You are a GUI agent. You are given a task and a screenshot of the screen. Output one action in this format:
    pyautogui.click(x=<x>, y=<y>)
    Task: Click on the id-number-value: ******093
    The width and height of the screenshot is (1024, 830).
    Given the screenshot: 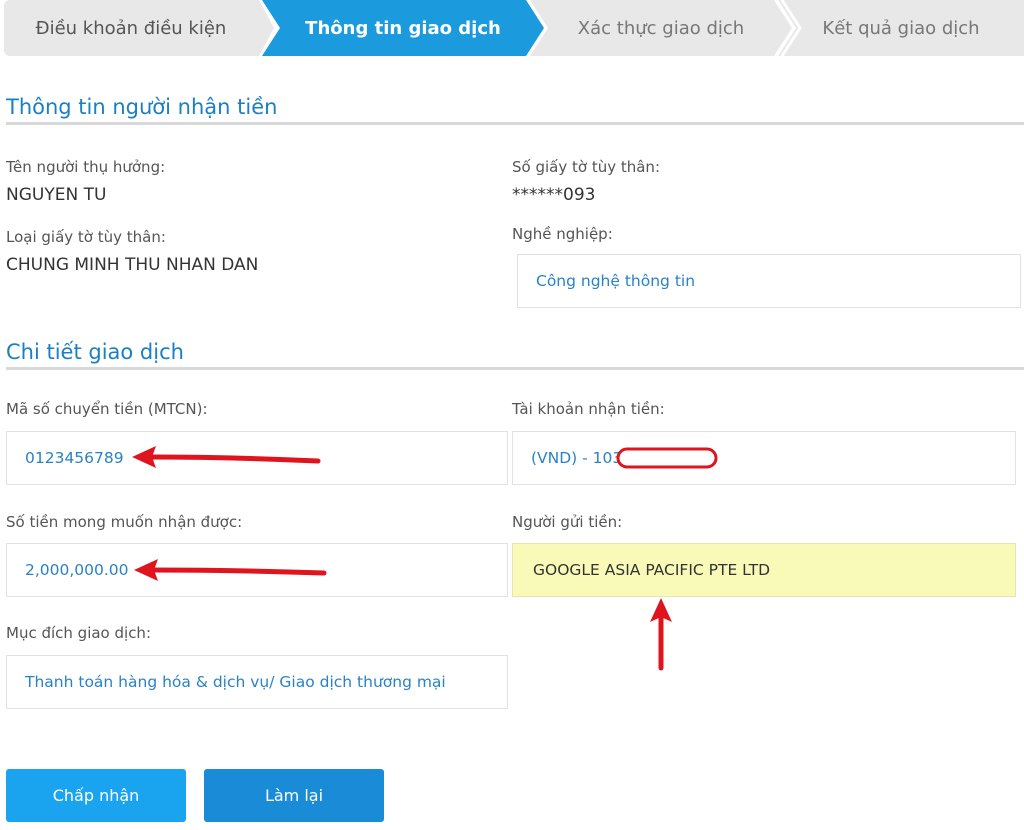 What is the action you would take?
    pyautogui.click(x=554, y=195)
    